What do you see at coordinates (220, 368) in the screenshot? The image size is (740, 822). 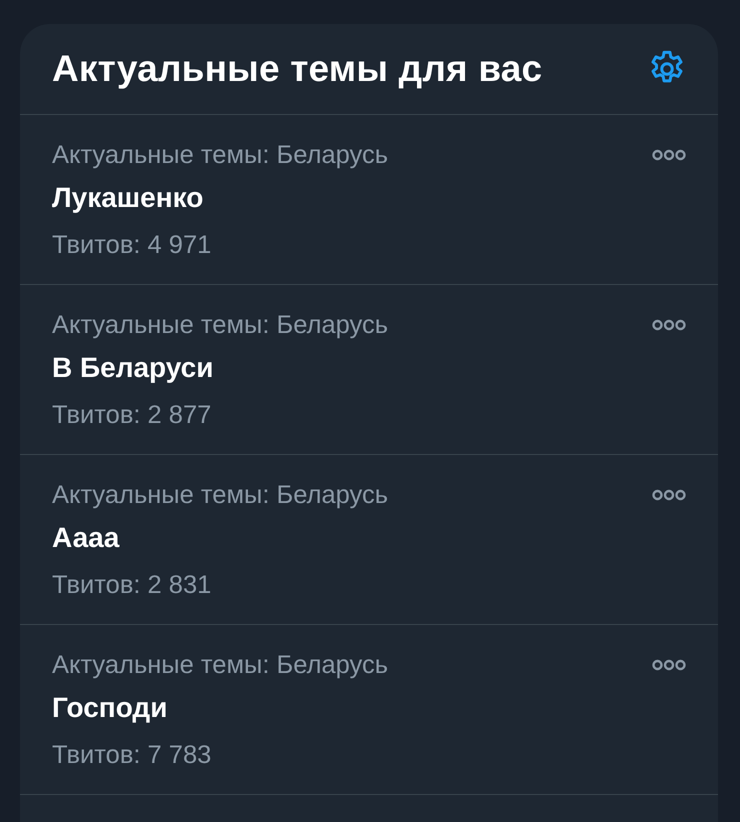 I see `trend-name: В Беларуси` at bounding box center [220, 368].